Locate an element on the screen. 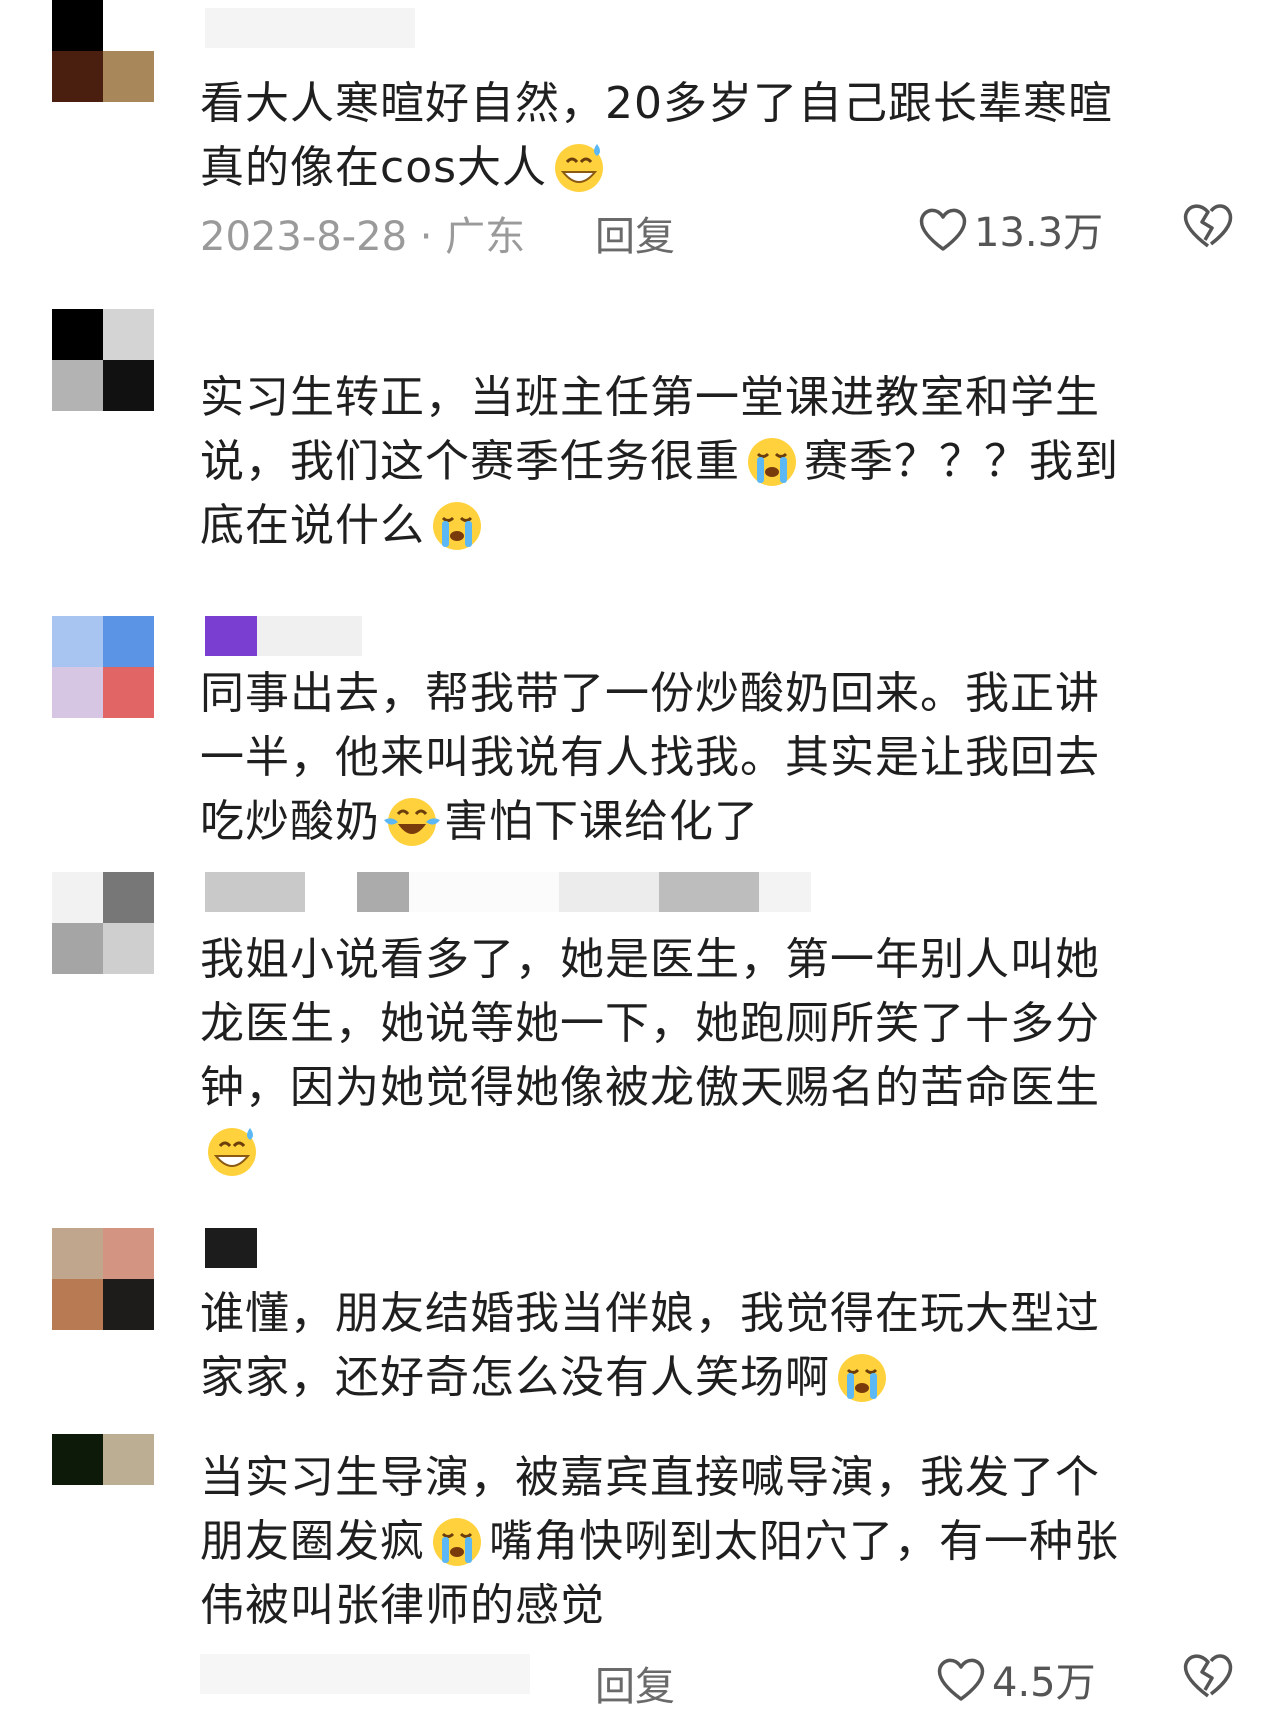 The width and height of the screenshot is (1280, 1712). comment-line: 一半，他来叫我说有人找我。其实是让我回去 is located at coordinates (650, 757).